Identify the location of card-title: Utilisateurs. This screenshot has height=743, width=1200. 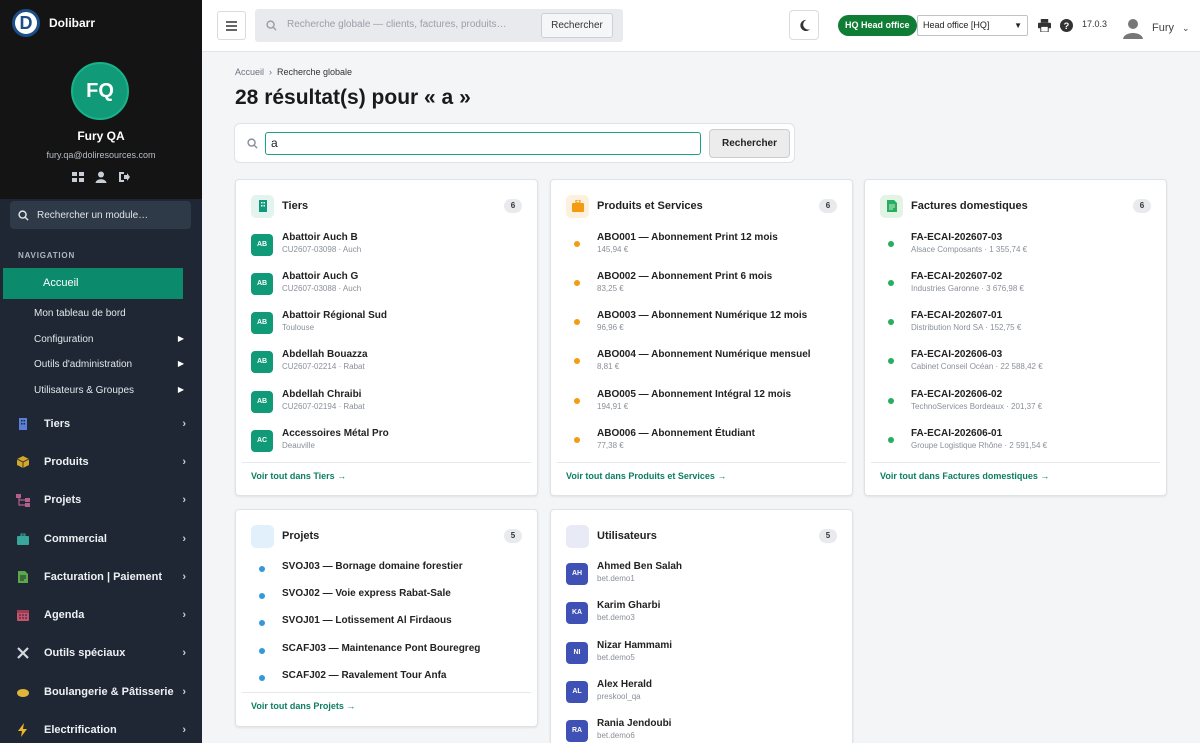
(627, 536).